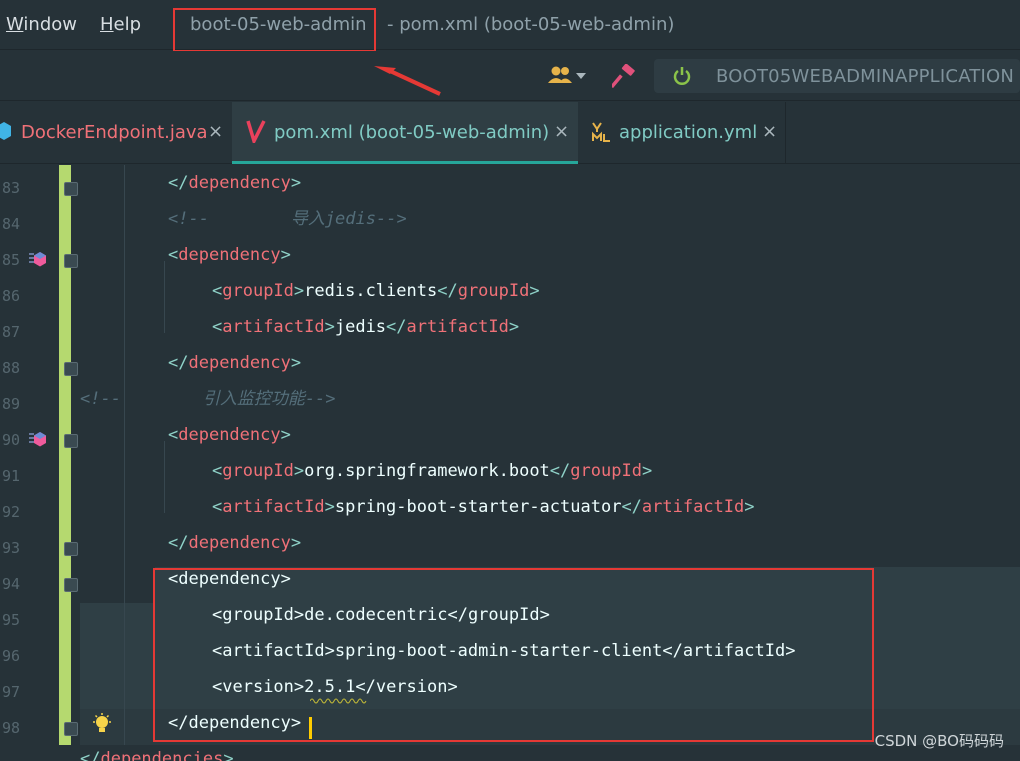 The height and width of the screenshot is (761, 1020). I want to click on line-number: 93, so click(10, 548).